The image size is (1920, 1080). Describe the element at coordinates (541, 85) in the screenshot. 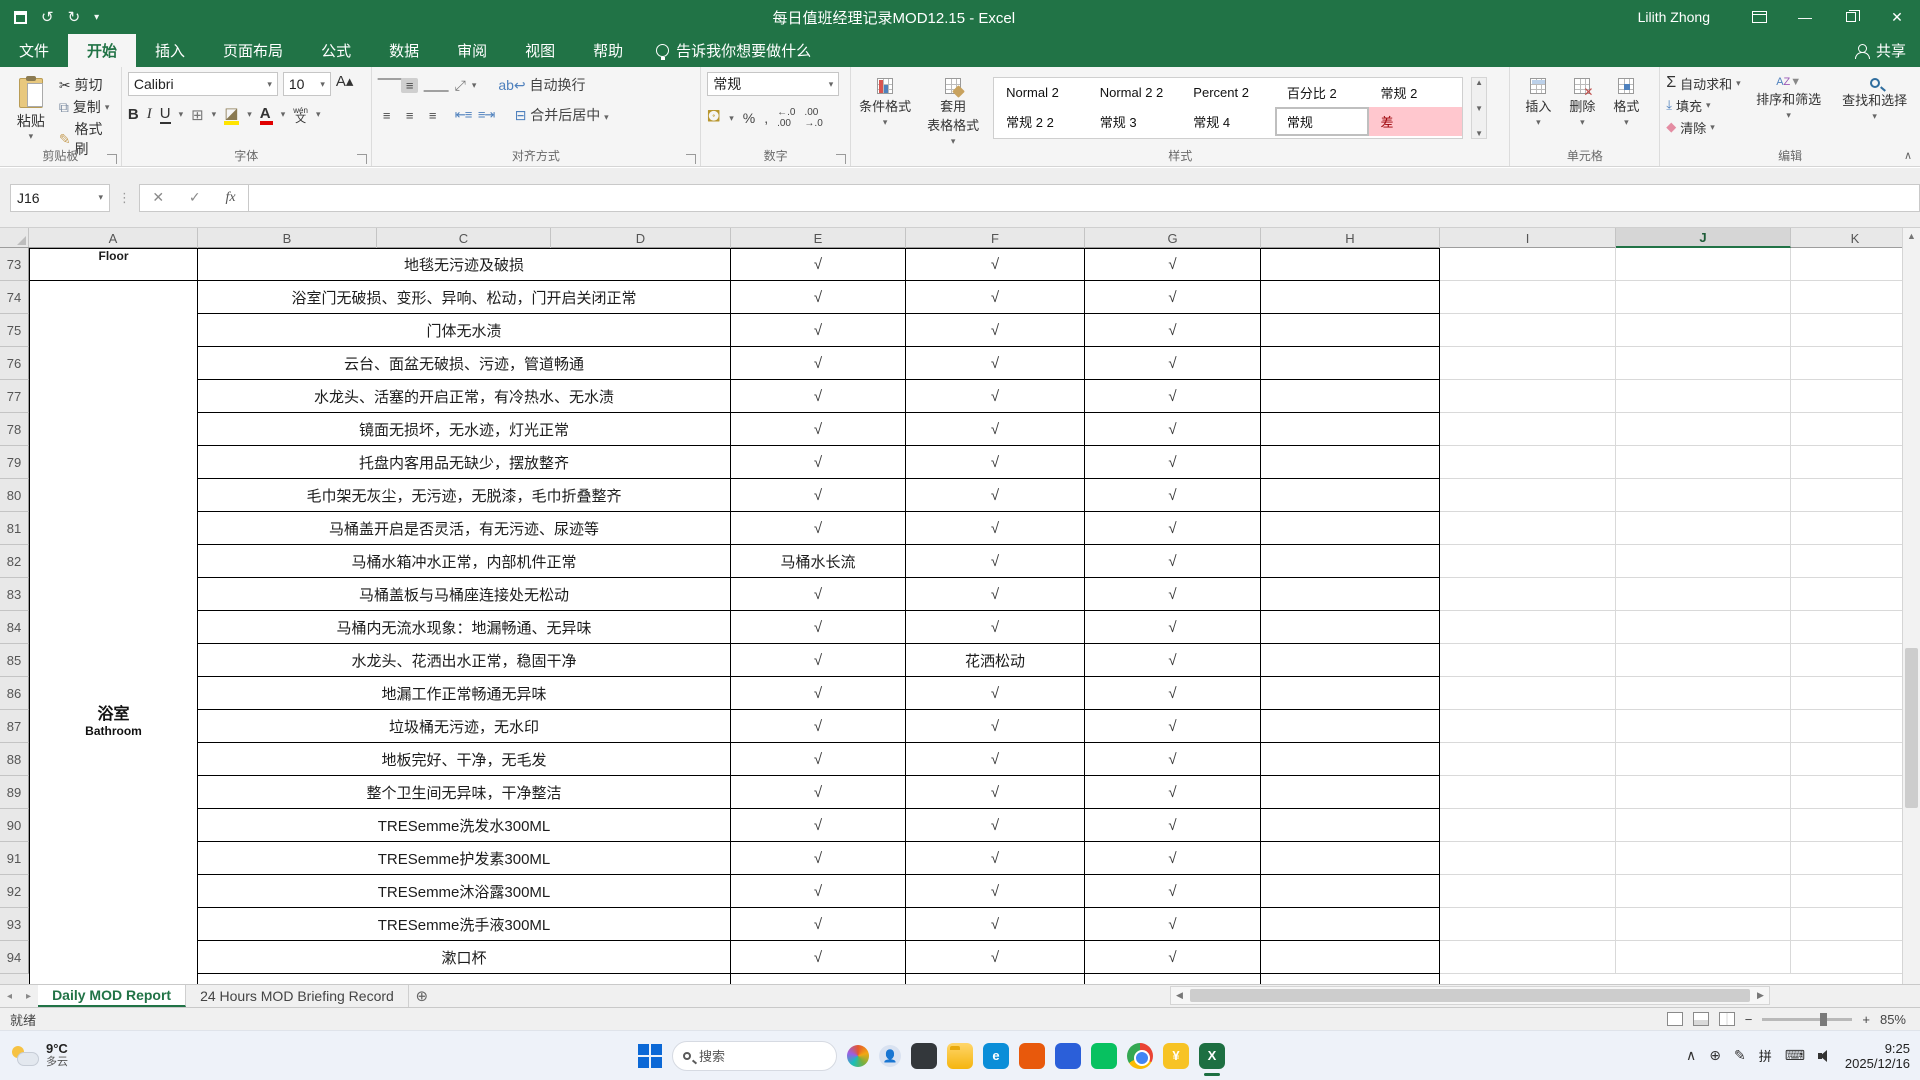

I see `wrap-text-button: ab↩ 自动换行` at that location.